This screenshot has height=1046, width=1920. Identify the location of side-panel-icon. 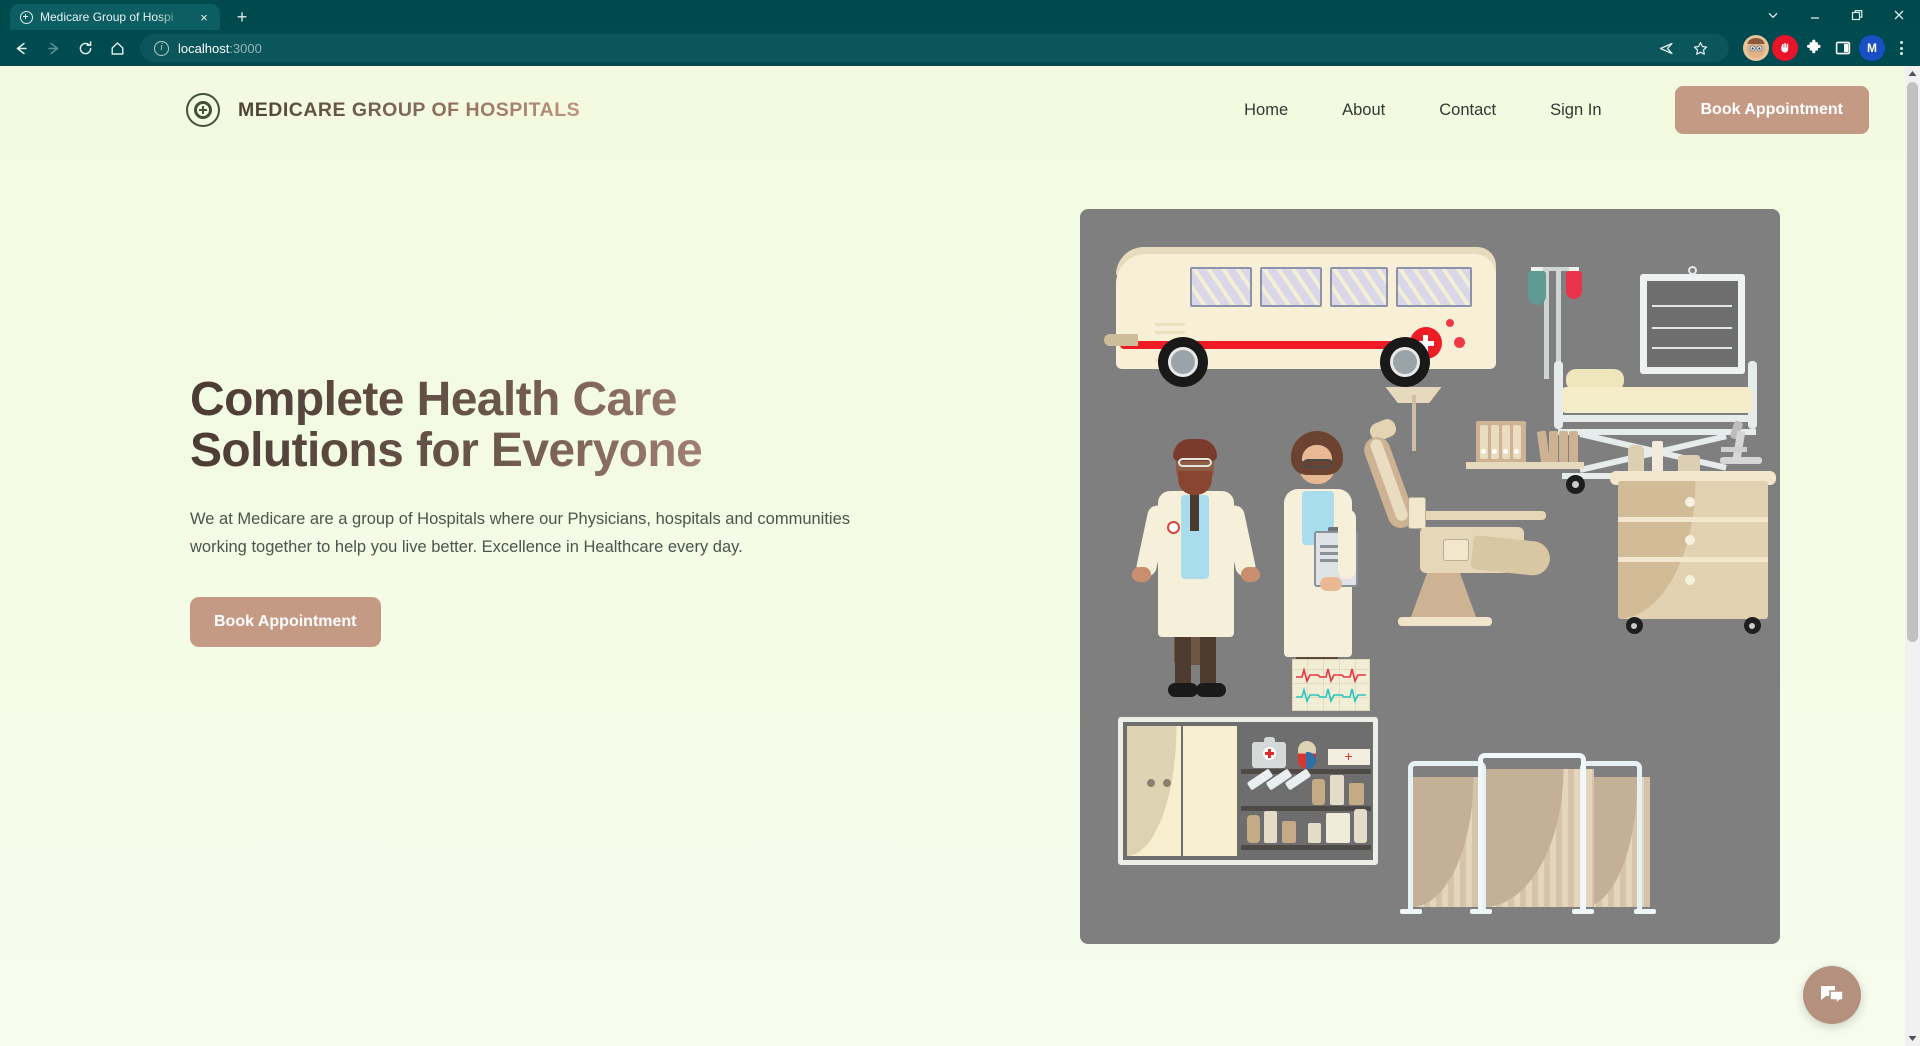
(1843, 48).